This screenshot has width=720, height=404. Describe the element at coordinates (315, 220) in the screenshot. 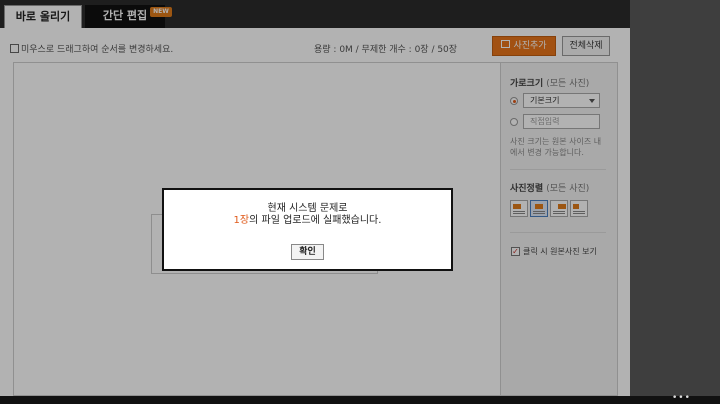

I see `error-message-rest: 의 파일 업로드에 실패했습니다.` at that location.